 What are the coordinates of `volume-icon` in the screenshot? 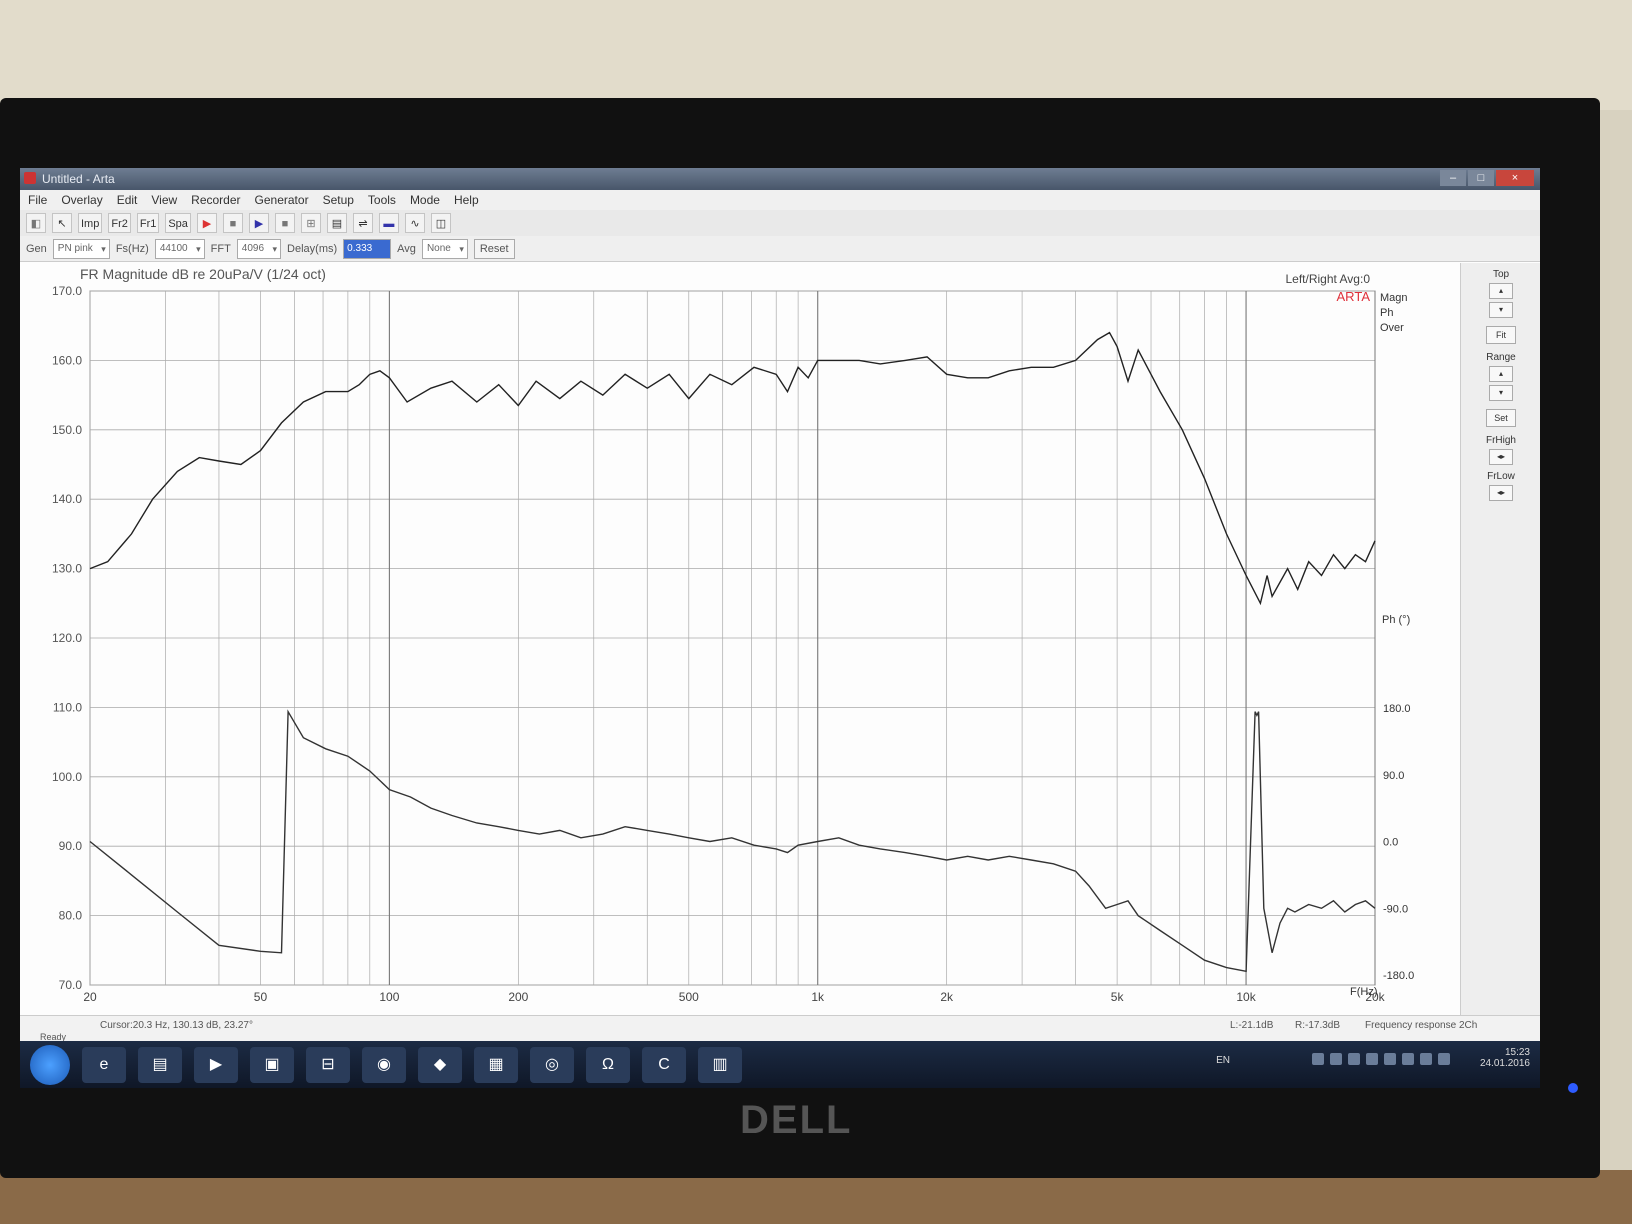 It's located at (1426, 1059).